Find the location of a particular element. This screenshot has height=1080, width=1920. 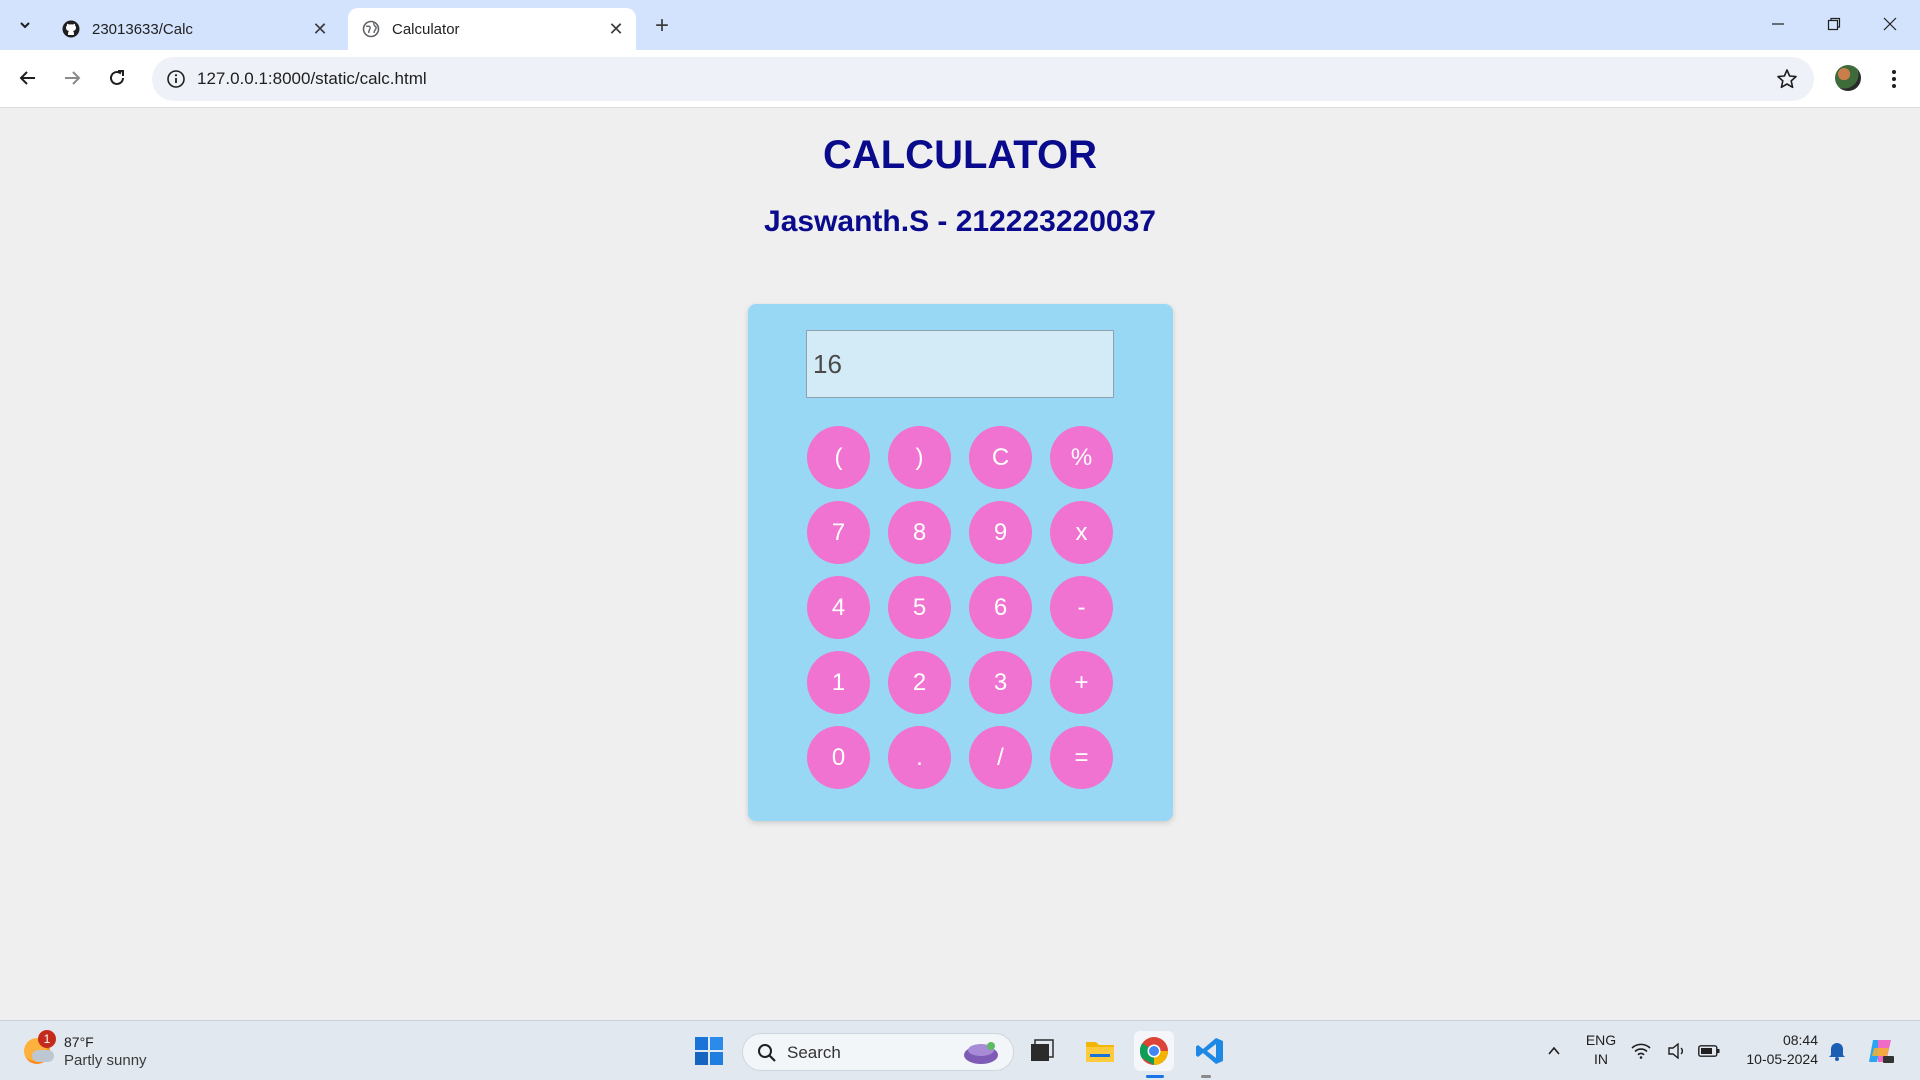

key-close-paren: ) is located at coordinates (919, 457).